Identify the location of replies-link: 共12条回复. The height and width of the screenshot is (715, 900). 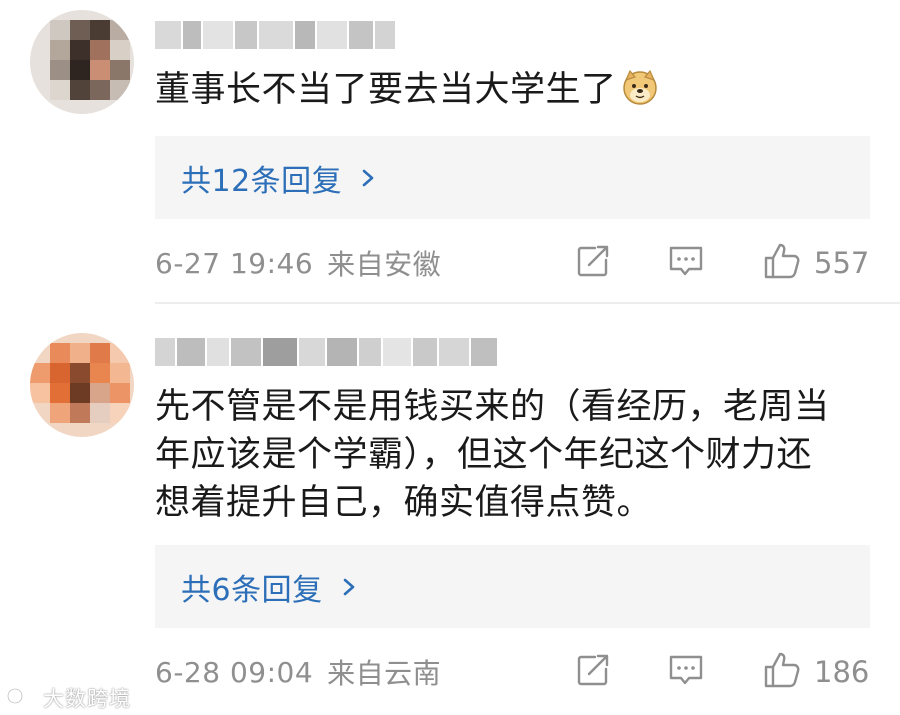
(512, 177).